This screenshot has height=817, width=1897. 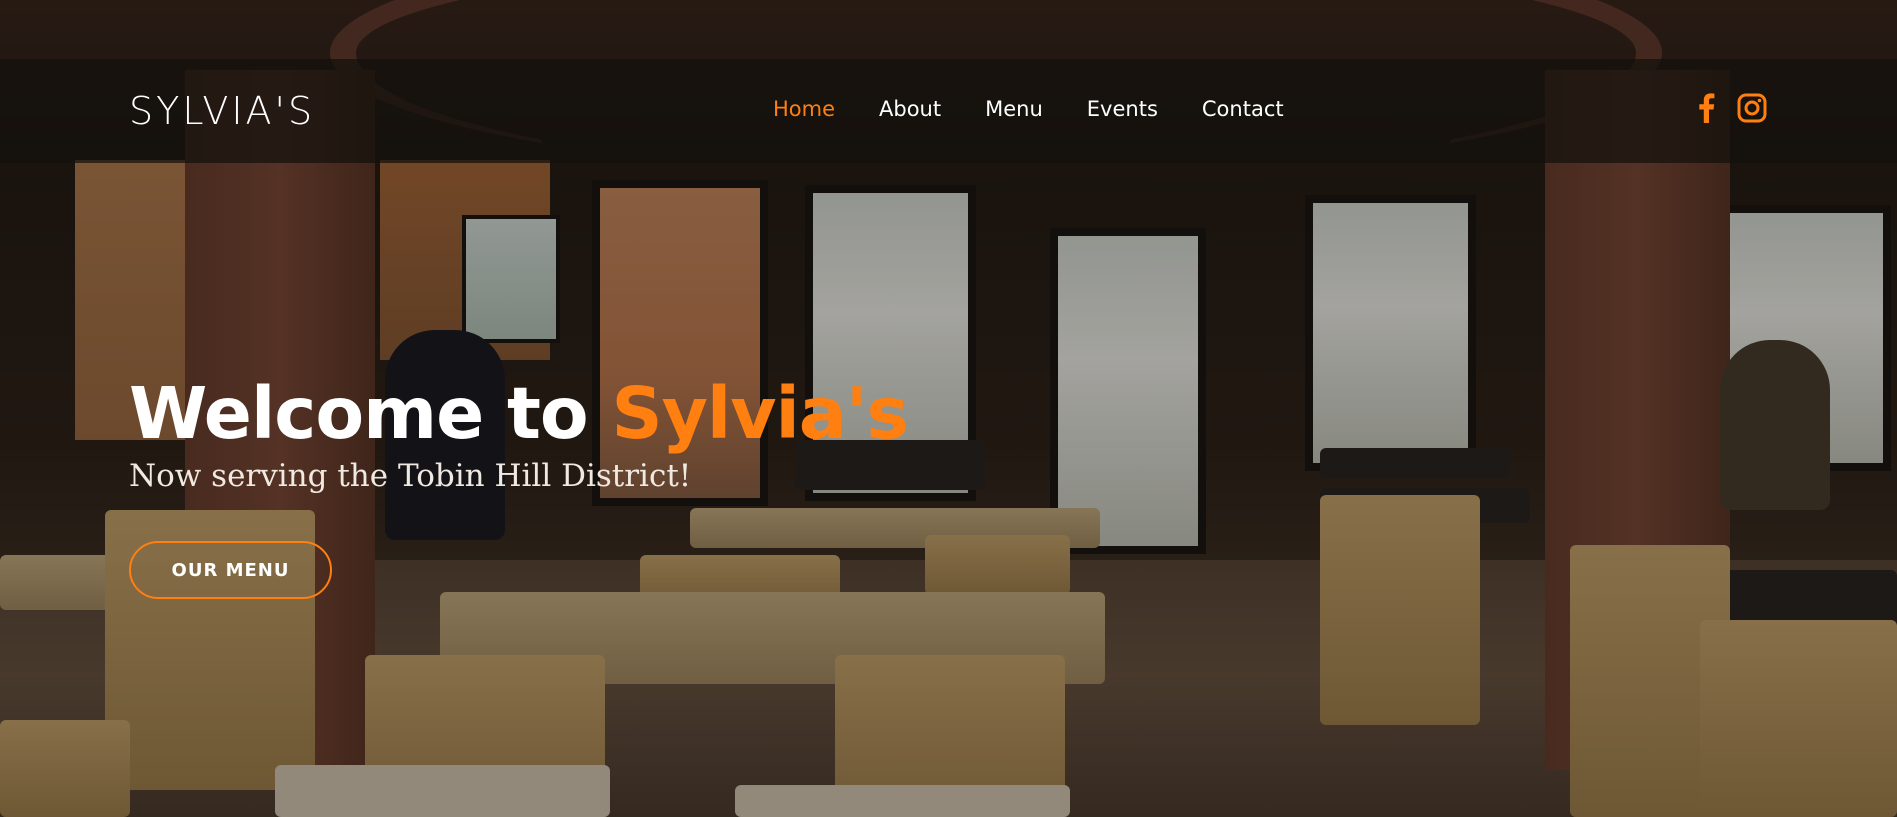 I want to click on nav-menu: Home About Menu Events Contact, so click(x=1028, y=109).